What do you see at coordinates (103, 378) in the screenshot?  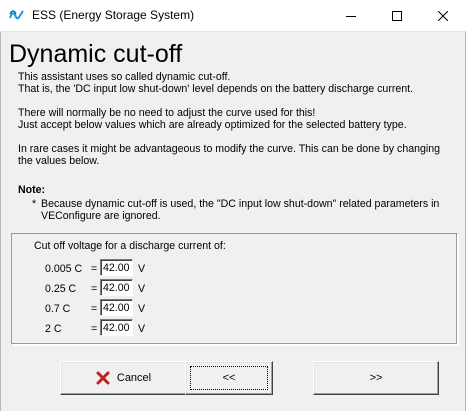 I see `red-x-icon` at bounding box center [103, 378].